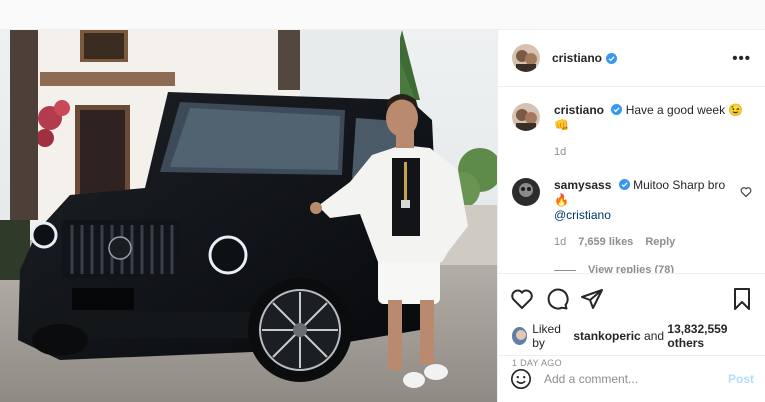 The width and height of the screenshot is (765, 402). I want to click on share-icon, so click(592, 299).